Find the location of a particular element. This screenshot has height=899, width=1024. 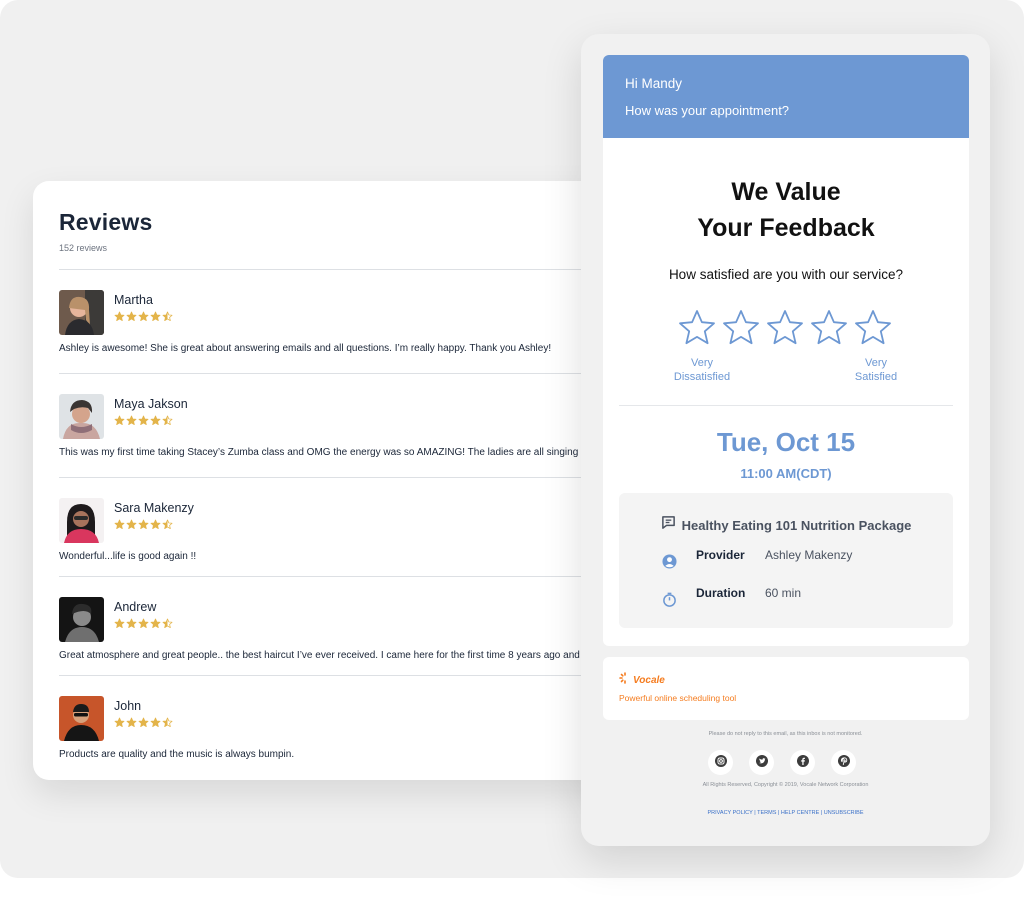

duration-value: 60 min is located at coordinates (783, 593).